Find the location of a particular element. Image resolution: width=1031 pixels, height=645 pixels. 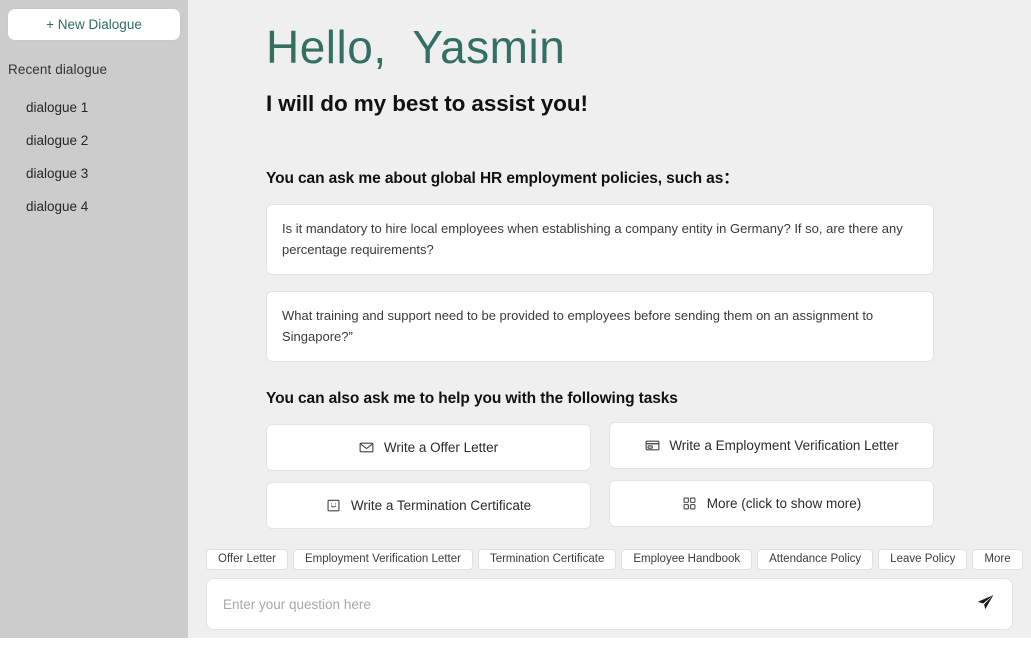

chip-attendance-policy: Attendance Policy is located at coordinates (815, 559).